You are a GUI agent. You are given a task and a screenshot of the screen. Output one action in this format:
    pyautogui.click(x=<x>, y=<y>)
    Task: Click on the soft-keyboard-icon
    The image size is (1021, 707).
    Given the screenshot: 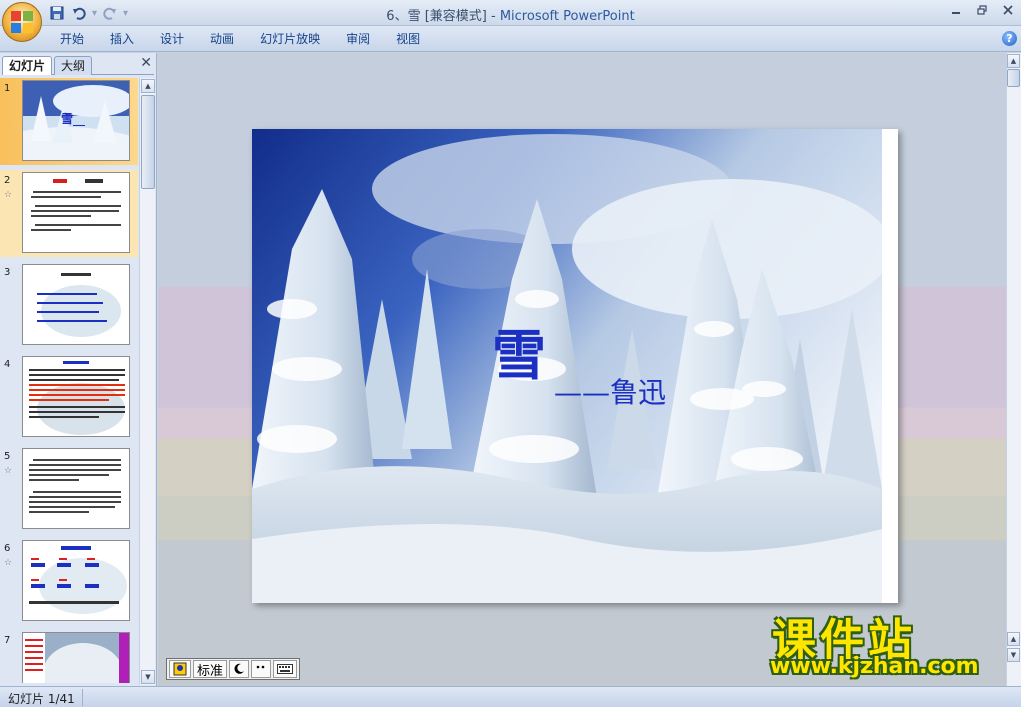 What is the action you would take?
    pyautogui.click(x=285, y=669)
    